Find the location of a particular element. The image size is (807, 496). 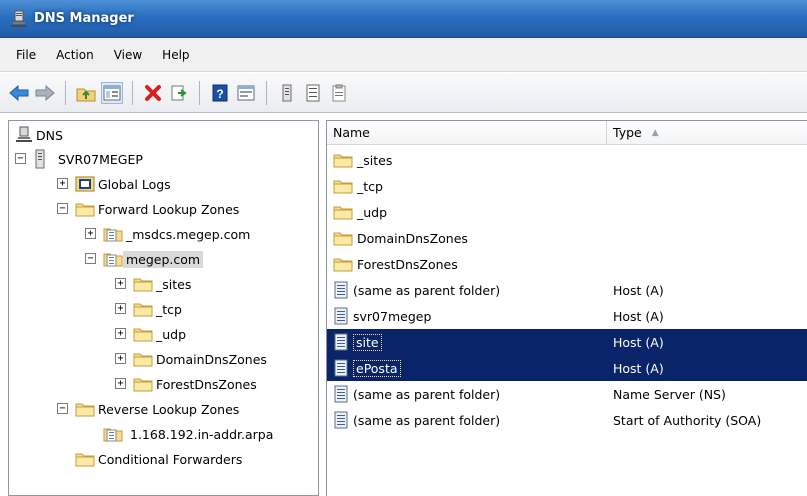

list-item-folder: _sites is located at coordinates (567, 160).